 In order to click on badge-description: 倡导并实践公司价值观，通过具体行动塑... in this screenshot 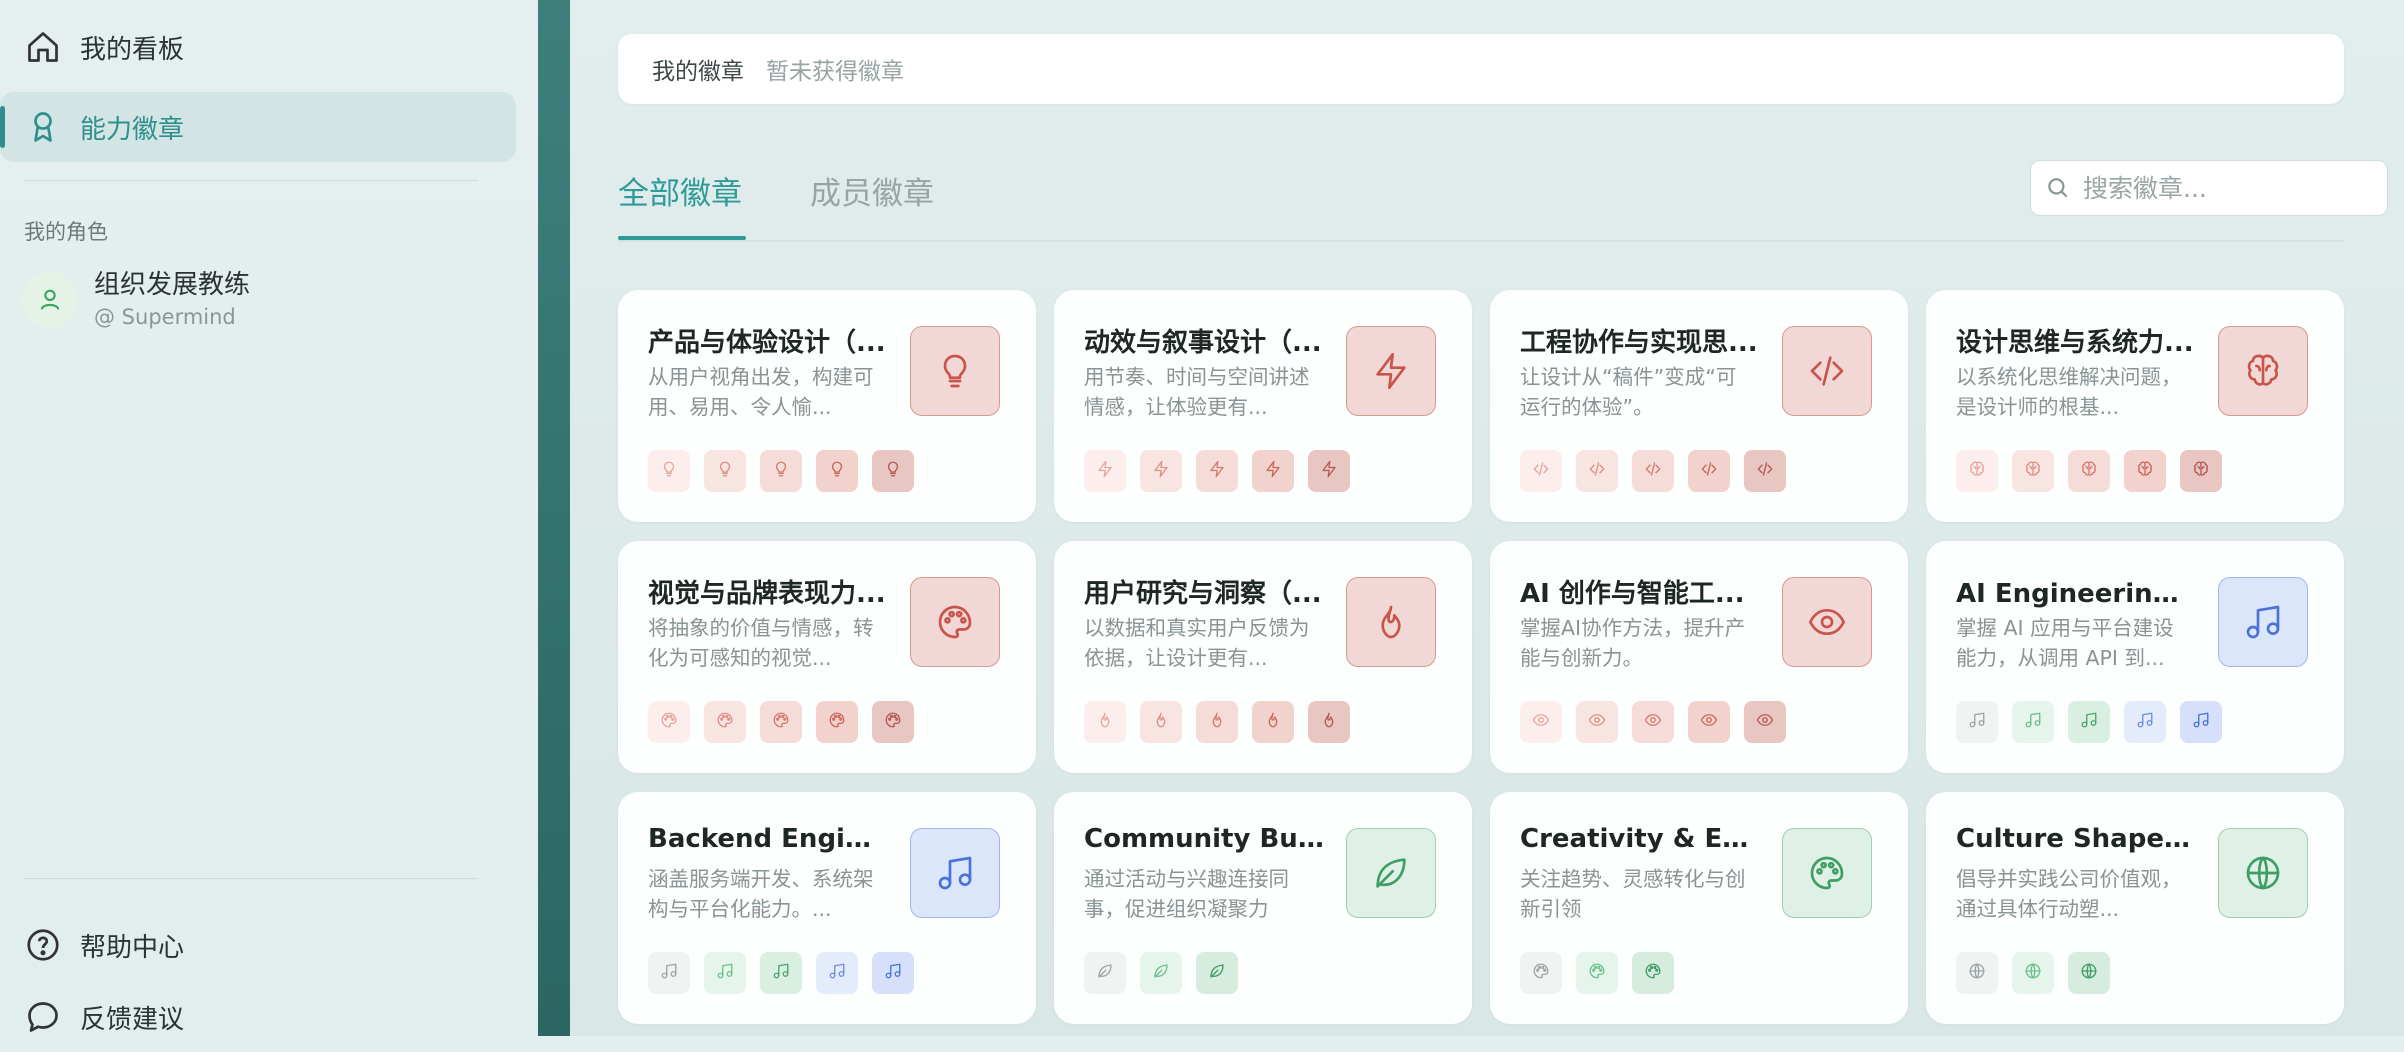, I will do `click(2069, 894)`.